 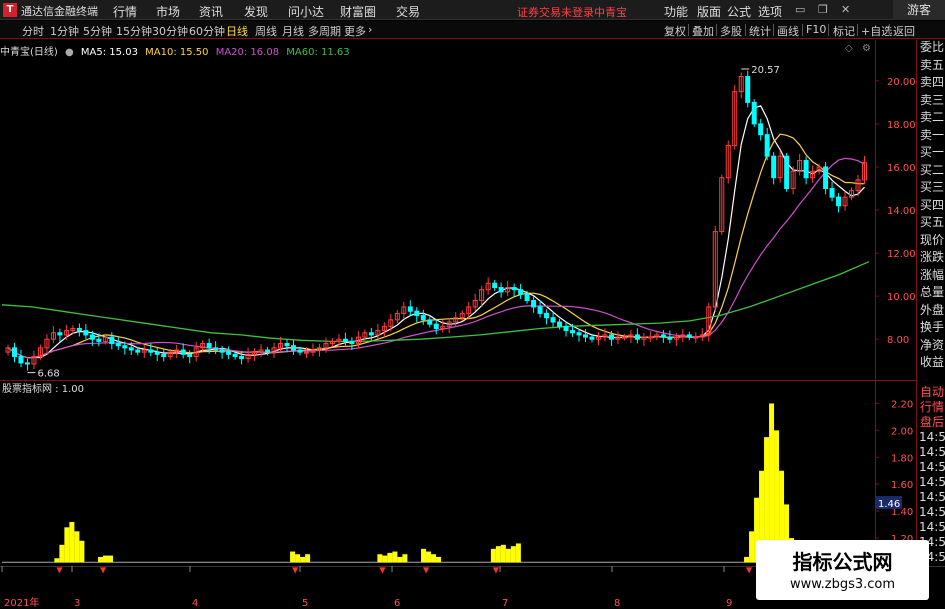 What do you see at coordinates (459, 380) in the screenshot?
I see `pane-divider` at bounding box center [459, 380].